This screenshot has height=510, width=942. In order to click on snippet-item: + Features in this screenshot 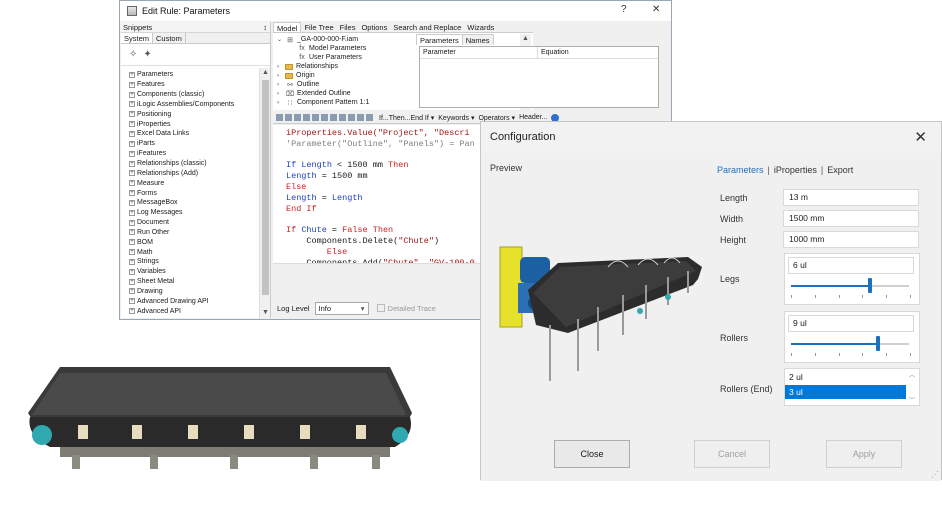, I will do `click(194, 85)`.